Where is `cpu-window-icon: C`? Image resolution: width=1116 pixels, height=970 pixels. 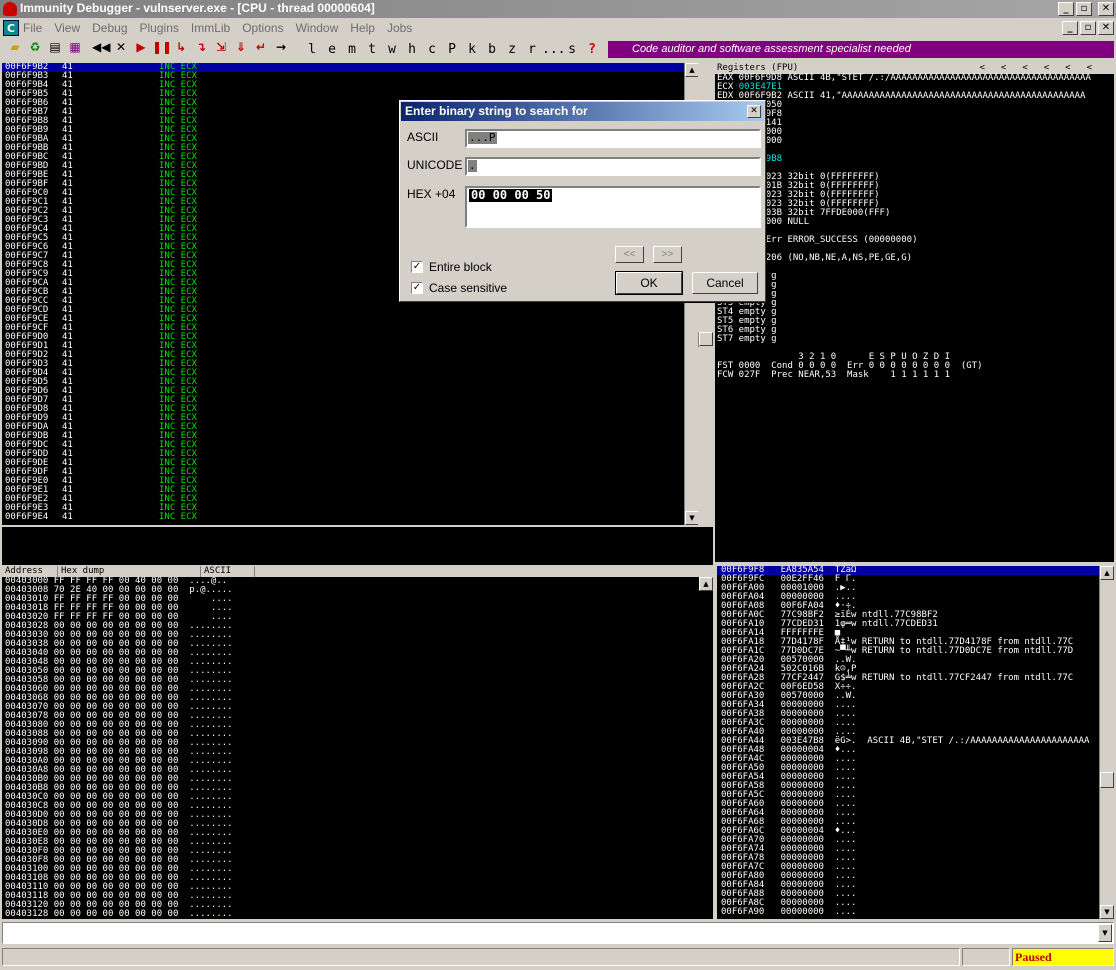
cpu-window-icon: C is located at coordinates (11, 28).